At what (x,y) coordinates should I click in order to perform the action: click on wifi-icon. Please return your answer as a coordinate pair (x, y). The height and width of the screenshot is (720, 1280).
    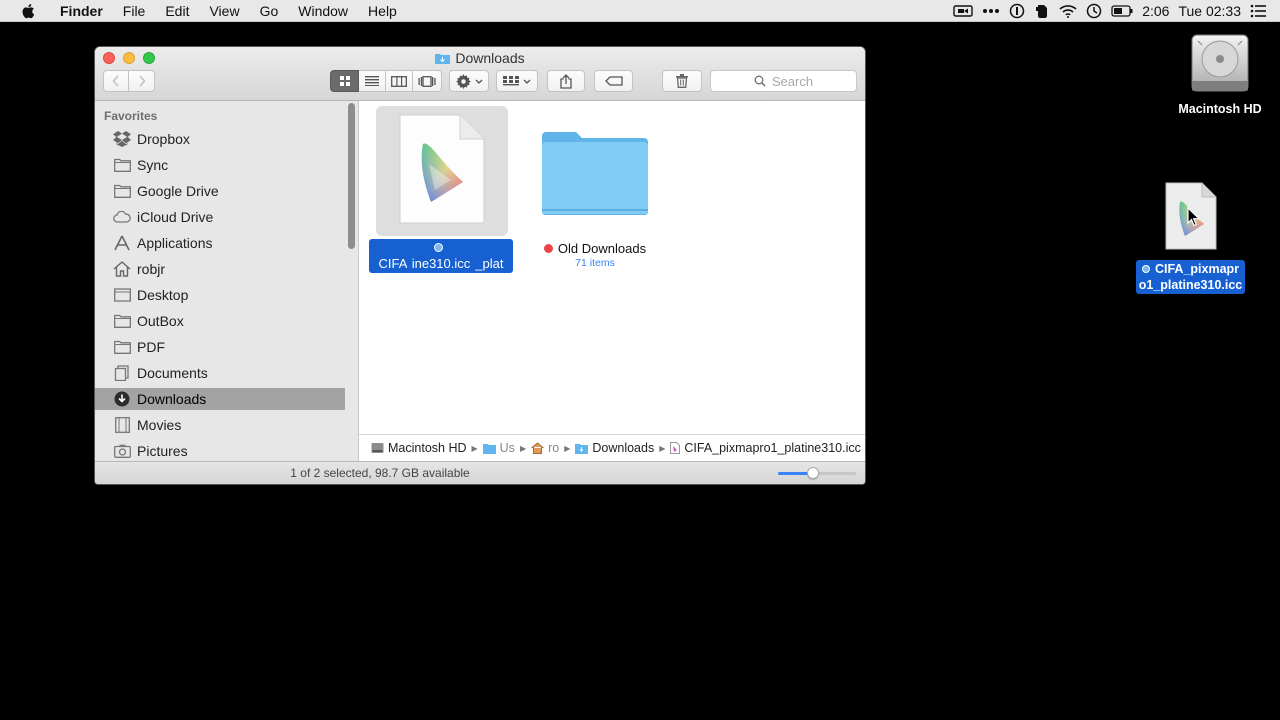
    Looking at the image, I should click on (1068, 11).